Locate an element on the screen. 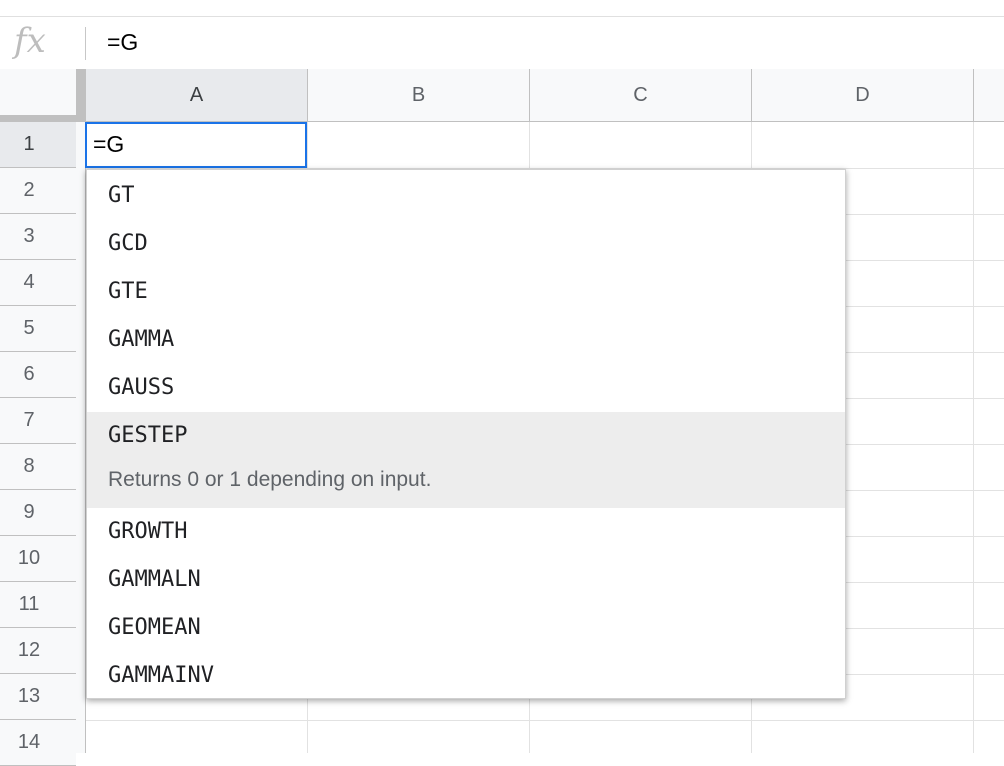 Image resolution: width=1004 pixels, height=766 pixels. suggestion-item: GAMMAINV is located at coordinates (466, 676).